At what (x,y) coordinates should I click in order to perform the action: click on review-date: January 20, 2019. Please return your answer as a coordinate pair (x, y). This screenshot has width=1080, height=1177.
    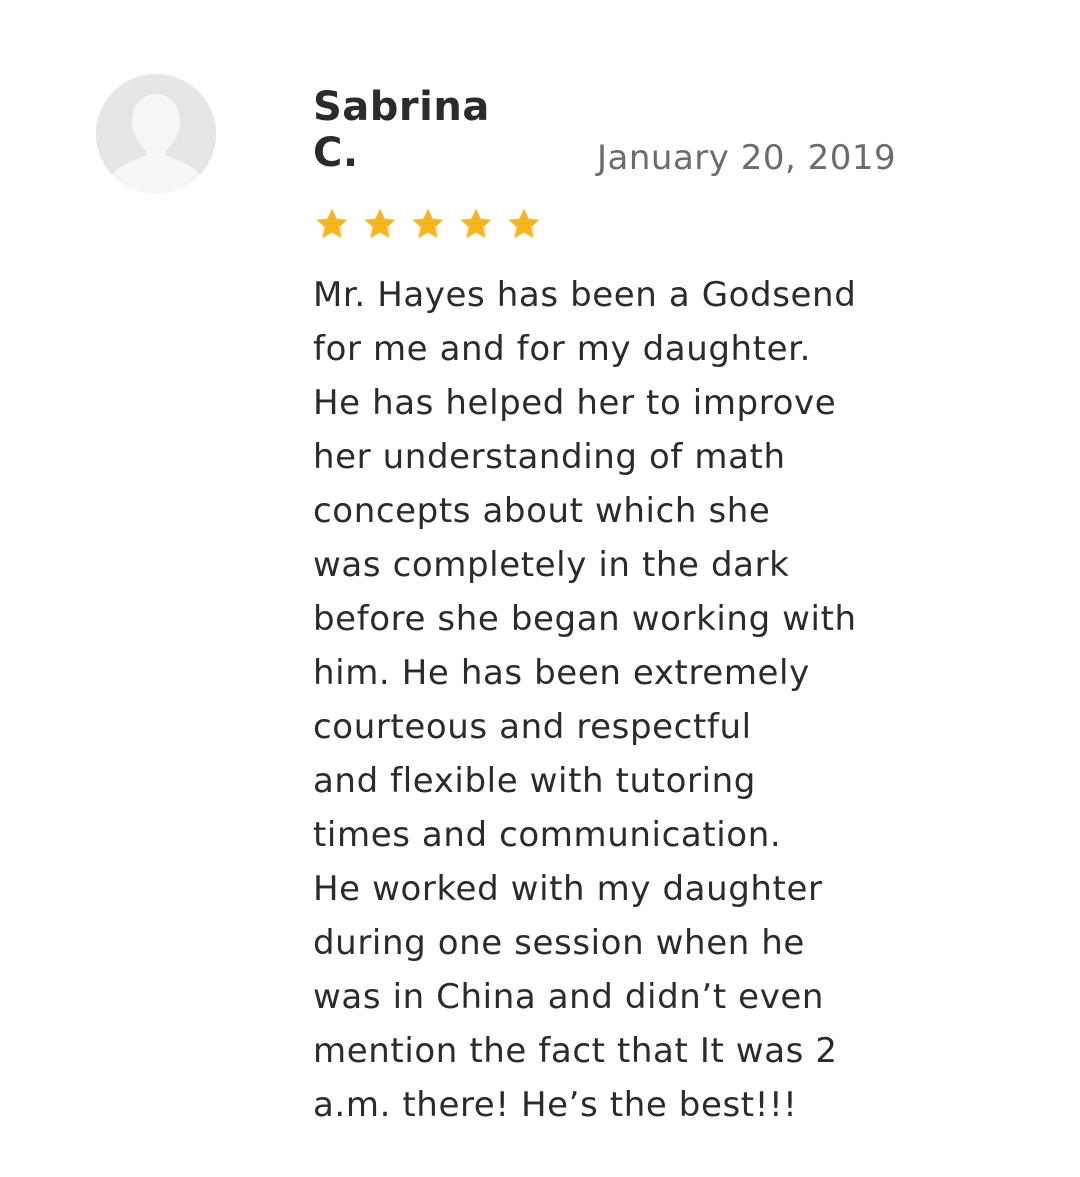
    Looking at the image, I should click on (747, 158).